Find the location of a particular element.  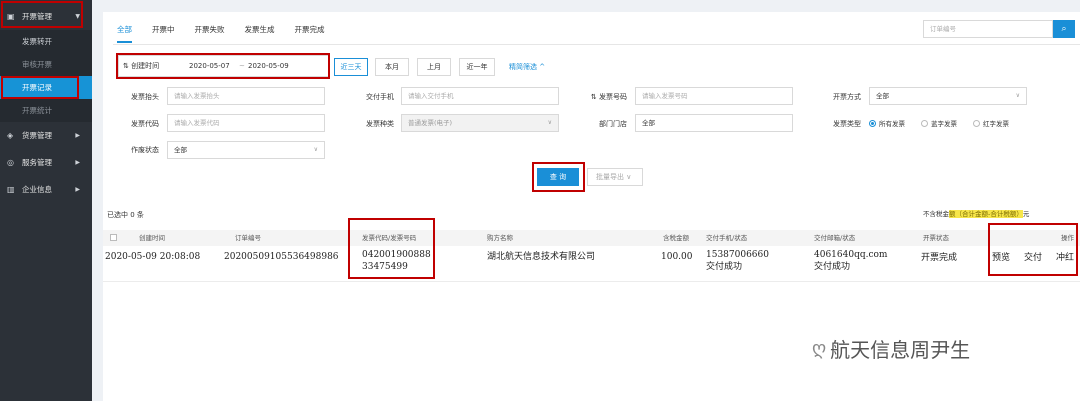

column-header: 订单编号 is located at coordinates (248, 238).